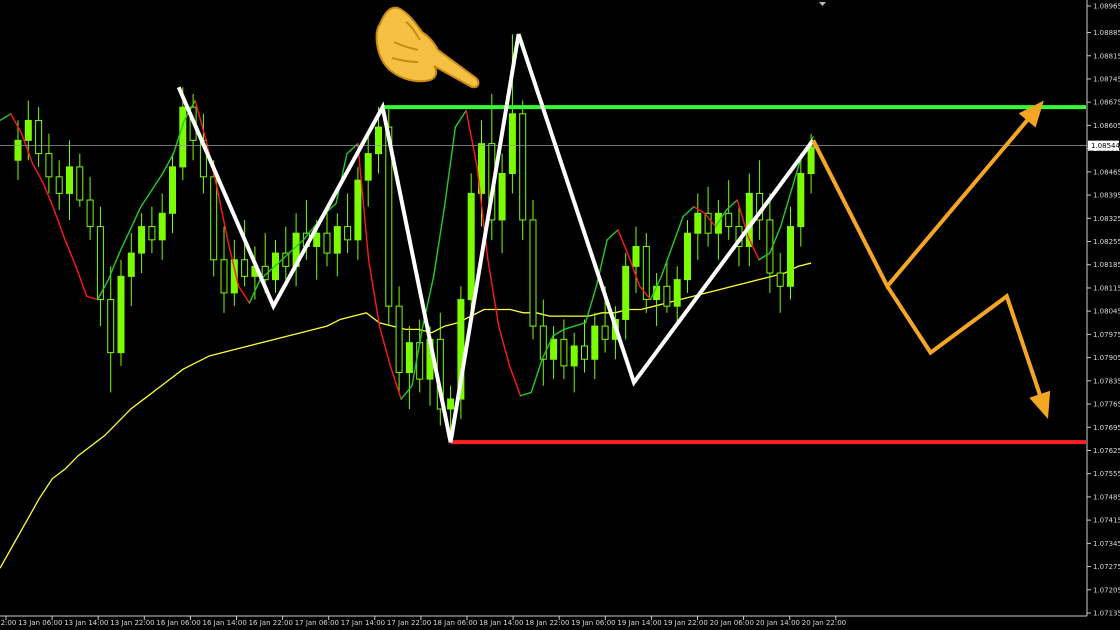  Describe the element at coordinates (317, 623) in the screenshot. I see `x-tick-label: 17 Jan 06:00` at that location.